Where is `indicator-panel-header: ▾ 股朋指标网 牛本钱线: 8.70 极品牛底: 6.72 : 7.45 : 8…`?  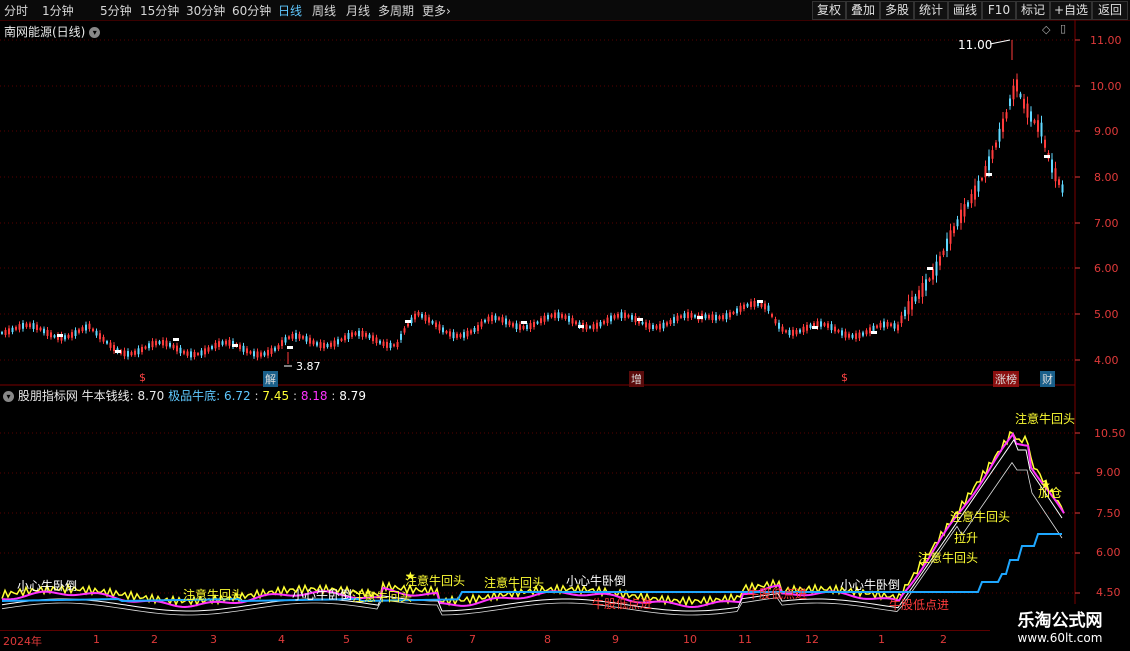 indicator-panel-header: ▾ 股朋指标网 牛本钱线: 8.70 极品牛底: 6.72 : 7.45 : 8… is located at coordinates (184, 395).